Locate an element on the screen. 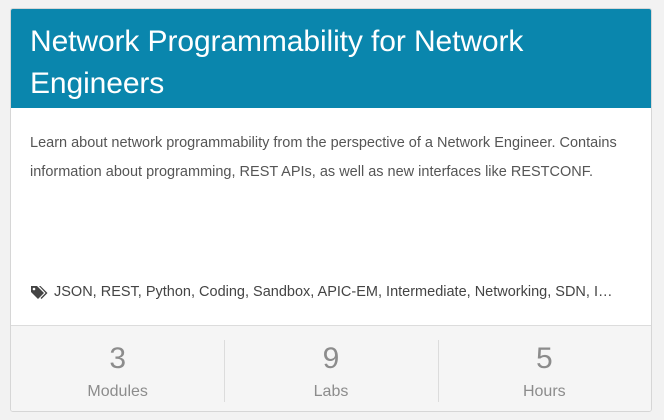  stat-hours: 5 Hours is located at coordinates (544, 368).